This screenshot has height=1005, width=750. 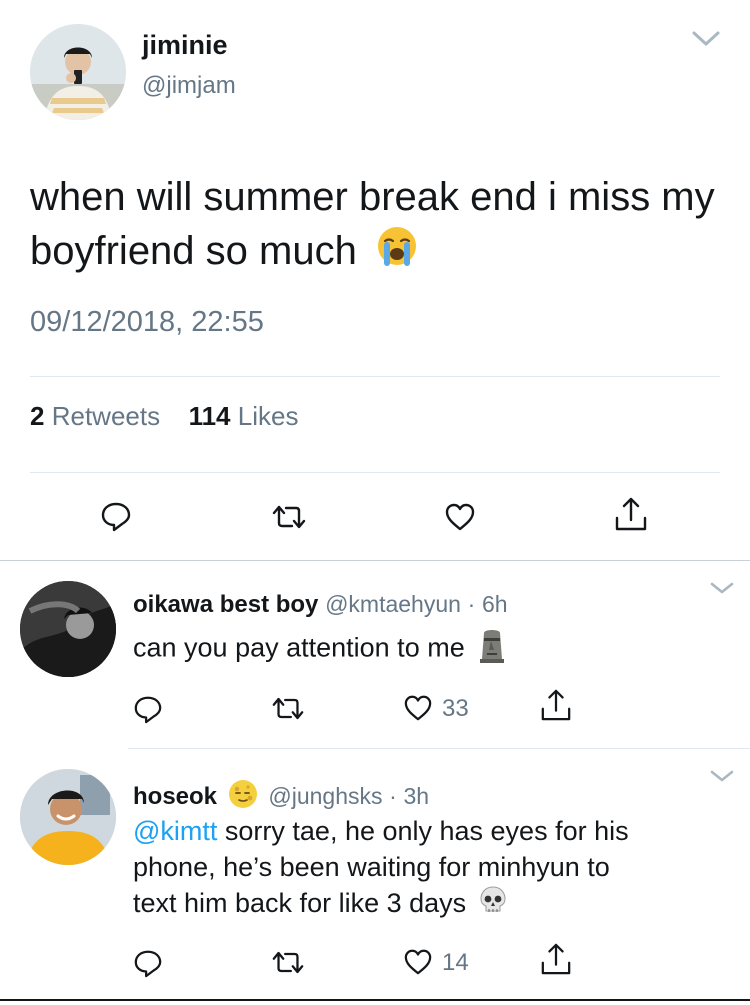 What do you see at coordinates (185, 45) in the screenshot?
I see `display-name: jiminie` at bounding box center [185, 45].